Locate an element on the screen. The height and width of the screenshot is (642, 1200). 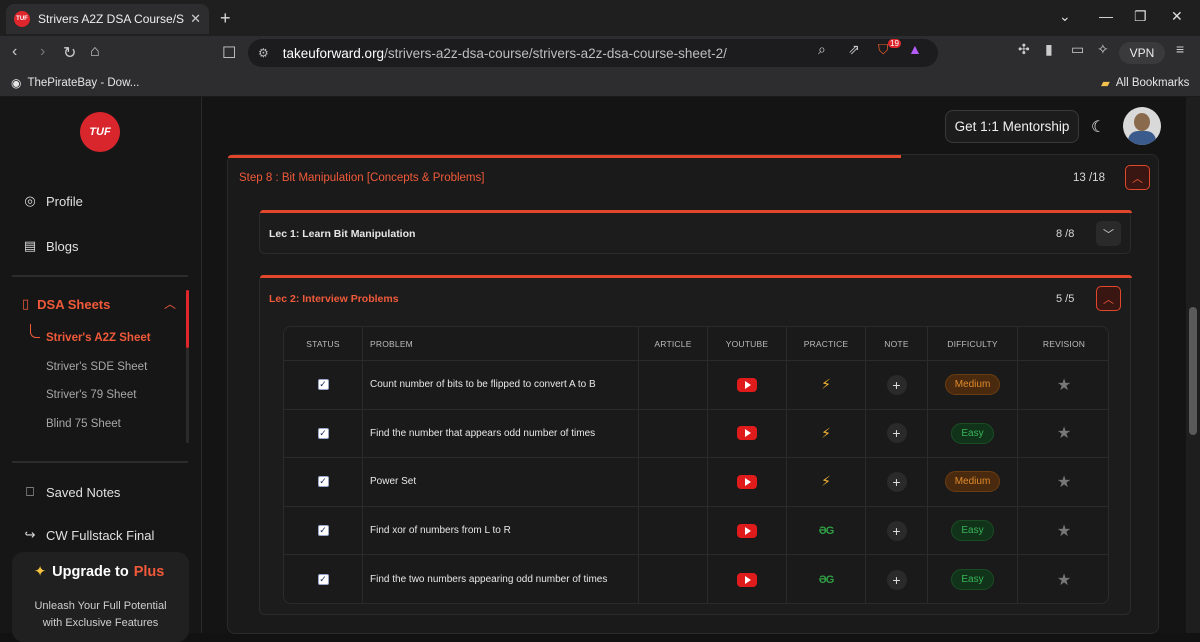
page-scrollbar is located at coordinates (1193, 365).